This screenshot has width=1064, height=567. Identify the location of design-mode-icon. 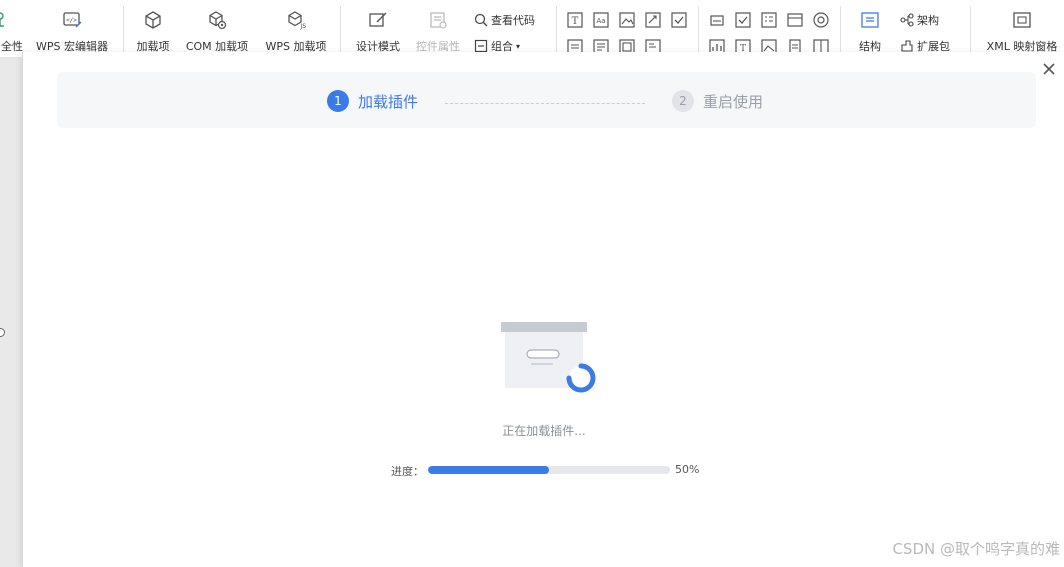
(378, 19).